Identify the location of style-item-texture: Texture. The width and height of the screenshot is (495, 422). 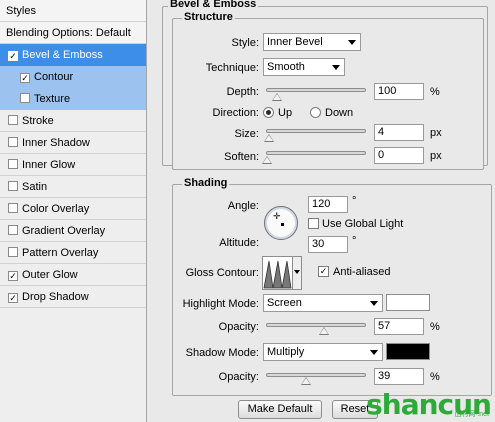
(73, 99).